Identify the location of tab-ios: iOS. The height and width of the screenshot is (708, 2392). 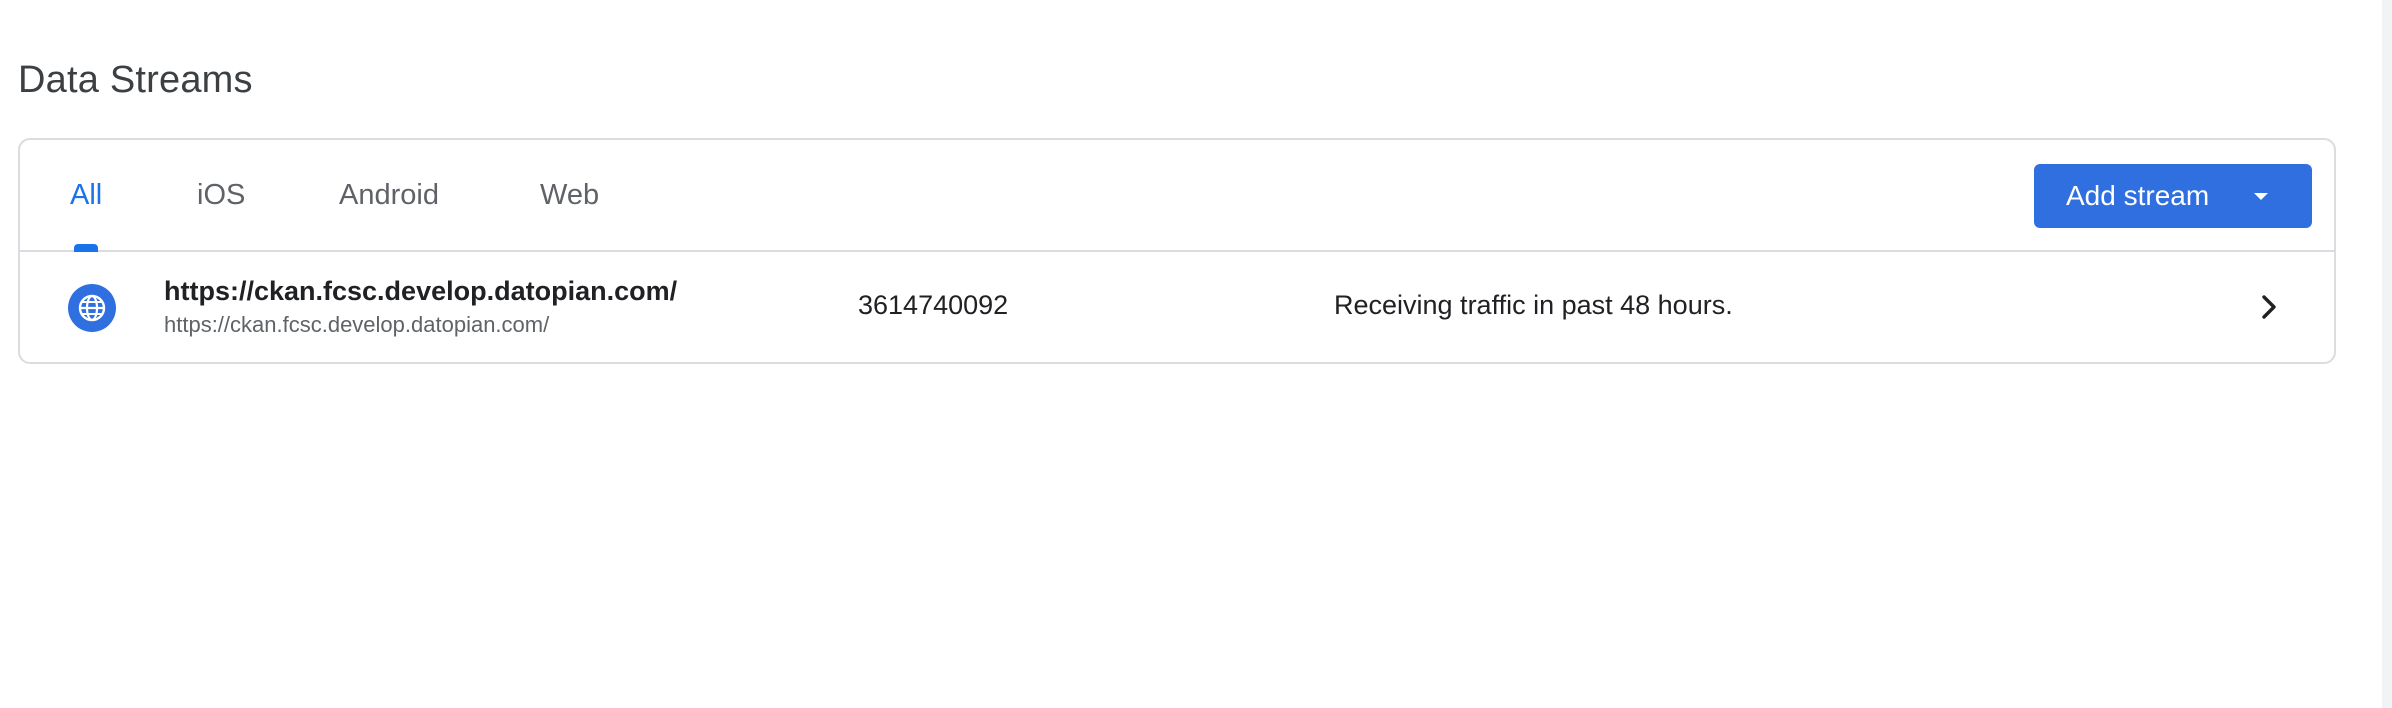
(221, 195).